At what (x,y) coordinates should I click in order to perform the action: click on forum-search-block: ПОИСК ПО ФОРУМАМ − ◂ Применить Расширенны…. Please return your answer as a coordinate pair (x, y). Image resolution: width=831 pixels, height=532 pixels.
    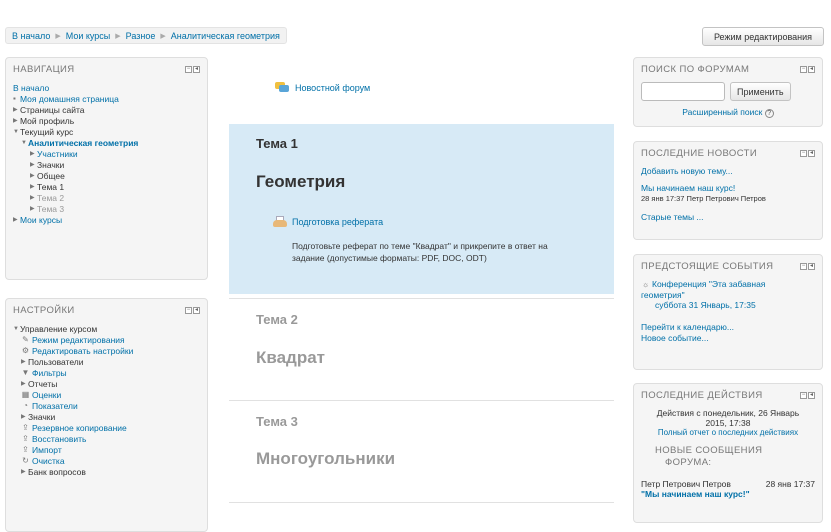
    Looking at the image, I should click on (728, 92).